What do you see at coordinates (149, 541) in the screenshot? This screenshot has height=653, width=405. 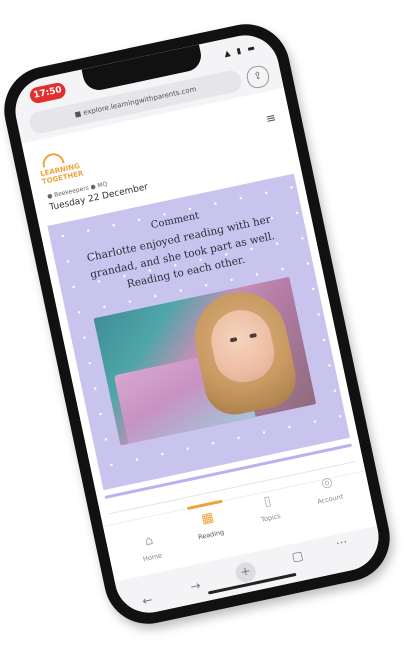 I see `home-icon: ⌂` at bounding box center [149, 541].